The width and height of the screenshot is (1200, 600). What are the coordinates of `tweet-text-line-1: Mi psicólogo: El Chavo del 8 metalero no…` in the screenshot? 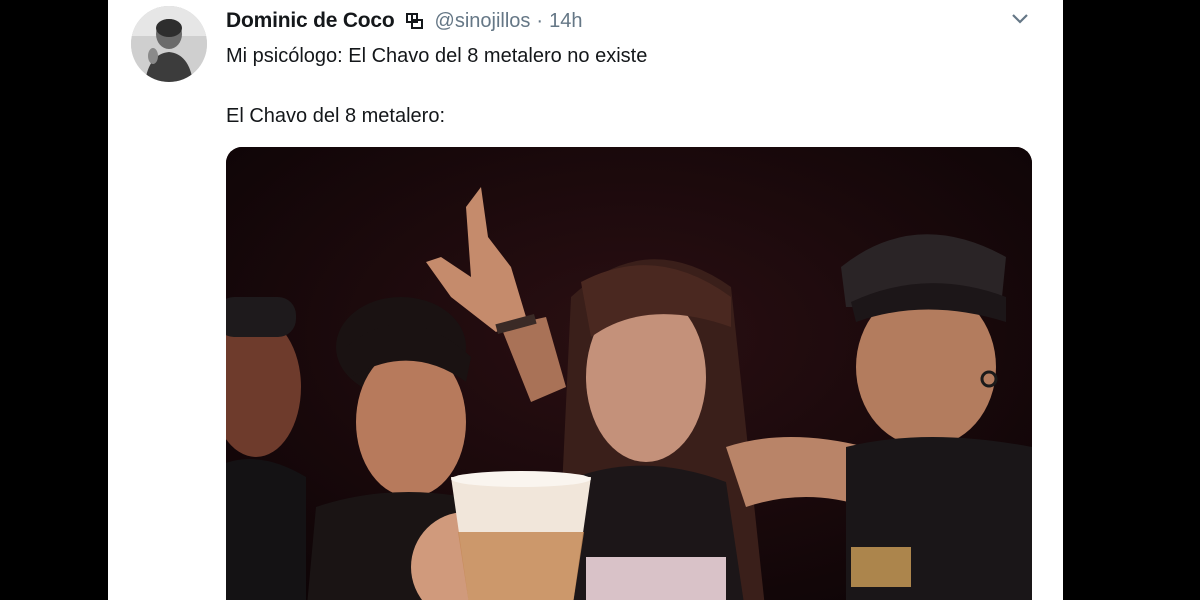 It's located at (437, 56).